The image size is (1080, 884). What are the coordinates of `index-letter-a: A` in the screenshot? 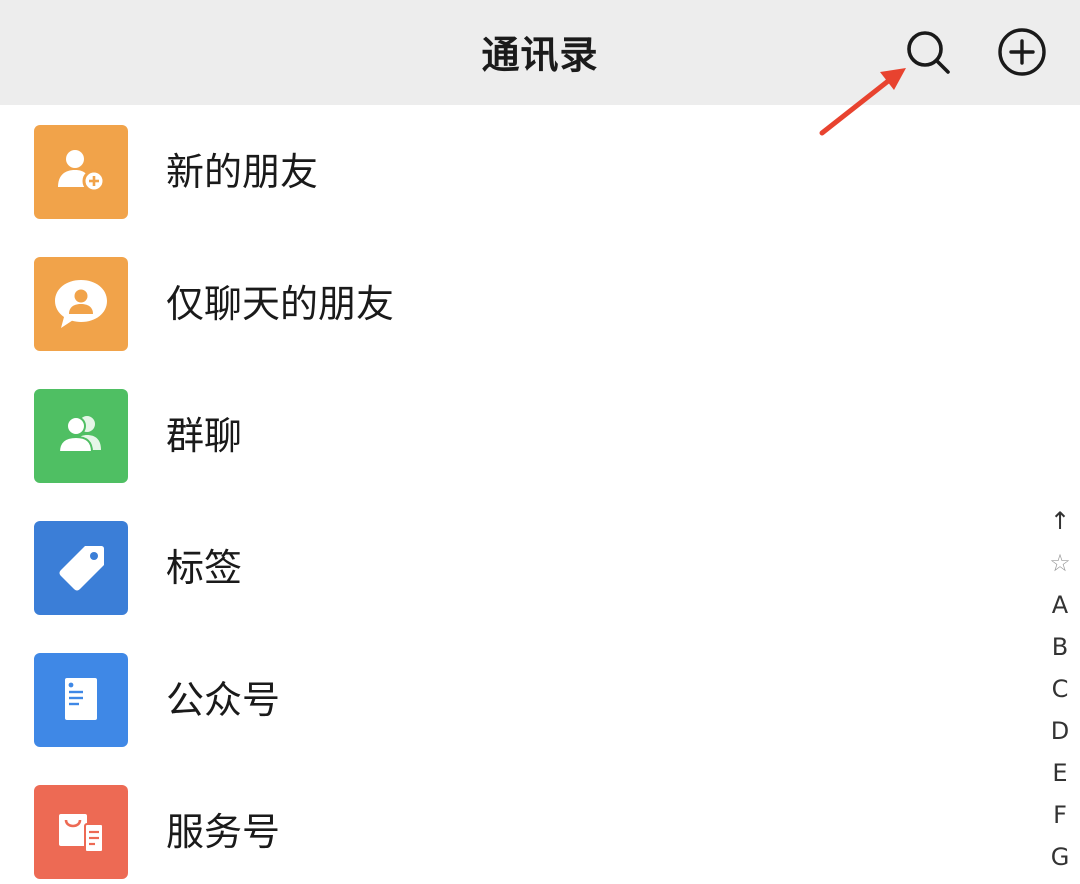 It's located at (1060, 605).